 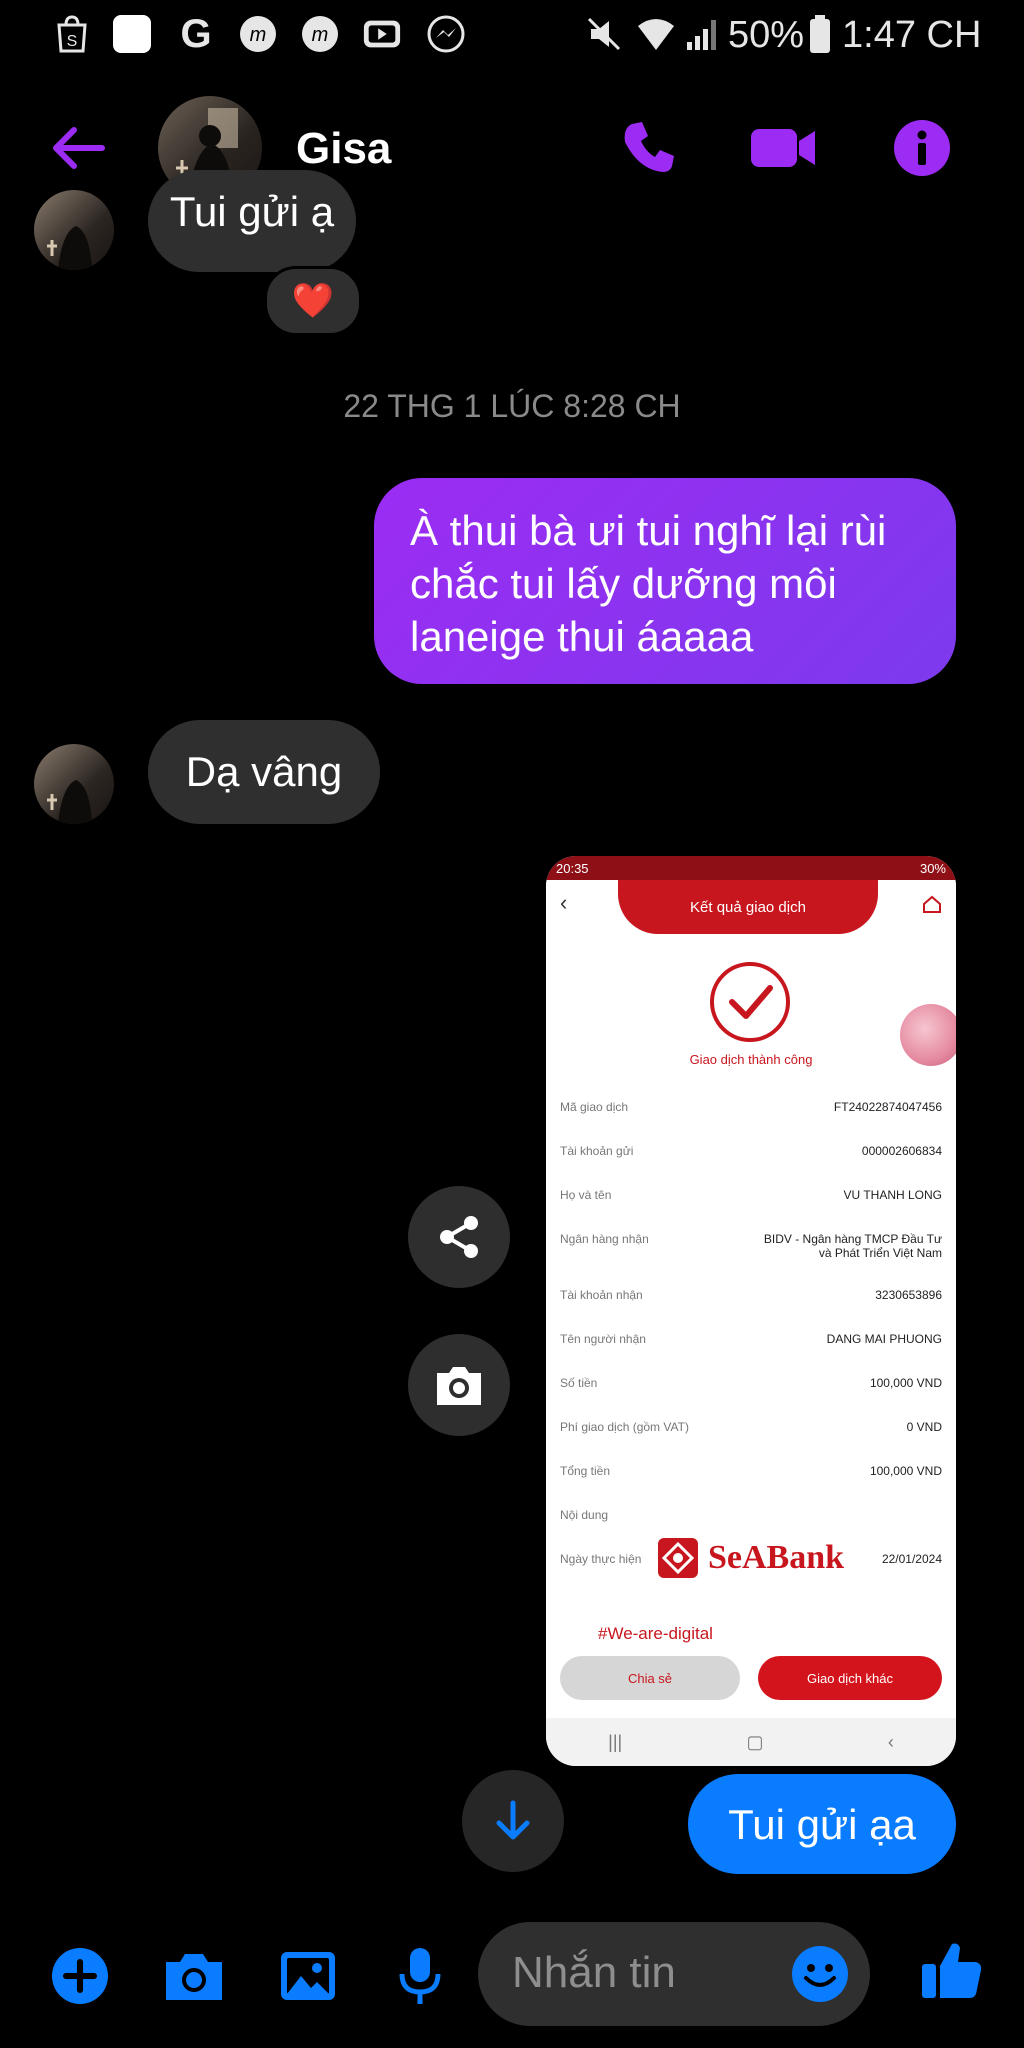 I want to click on receipt-row: Nội dung, so click(x=584, y=1515).